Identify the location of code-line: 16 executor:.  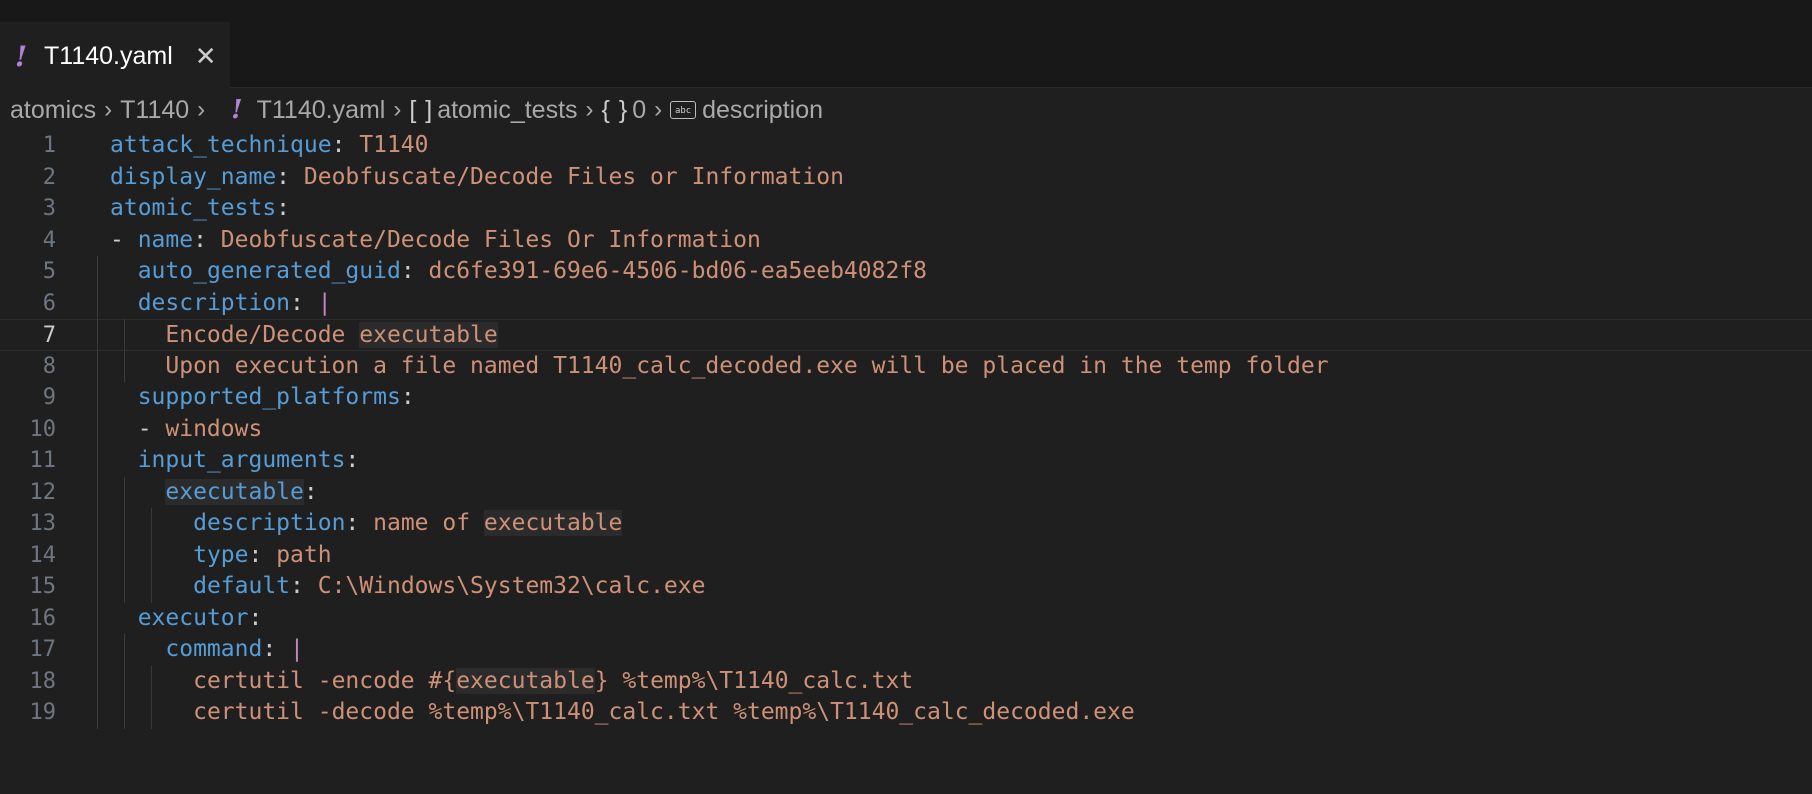
(906, 619).